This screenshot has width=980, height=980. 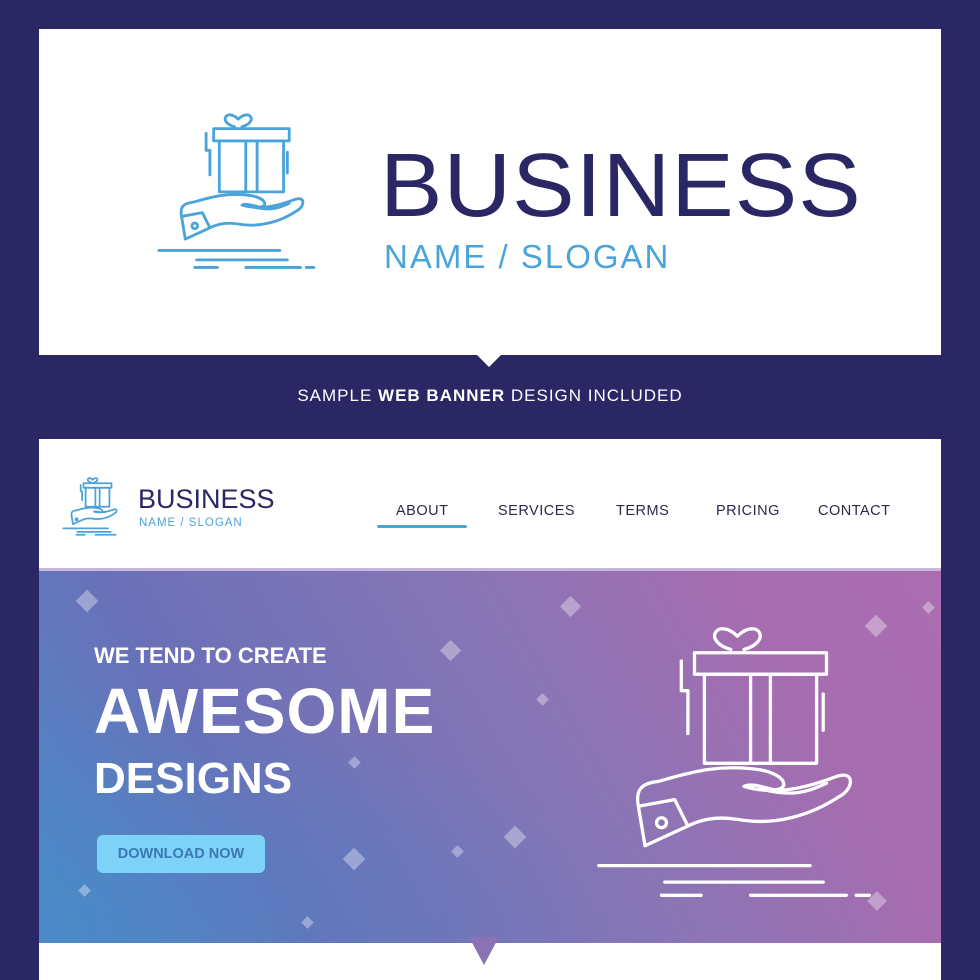 What do you see at coordinates (210, 655) in the screenshot?
I see `hero-subtitle: WE TEND TO CREATE` at bounding box center [210, 655].